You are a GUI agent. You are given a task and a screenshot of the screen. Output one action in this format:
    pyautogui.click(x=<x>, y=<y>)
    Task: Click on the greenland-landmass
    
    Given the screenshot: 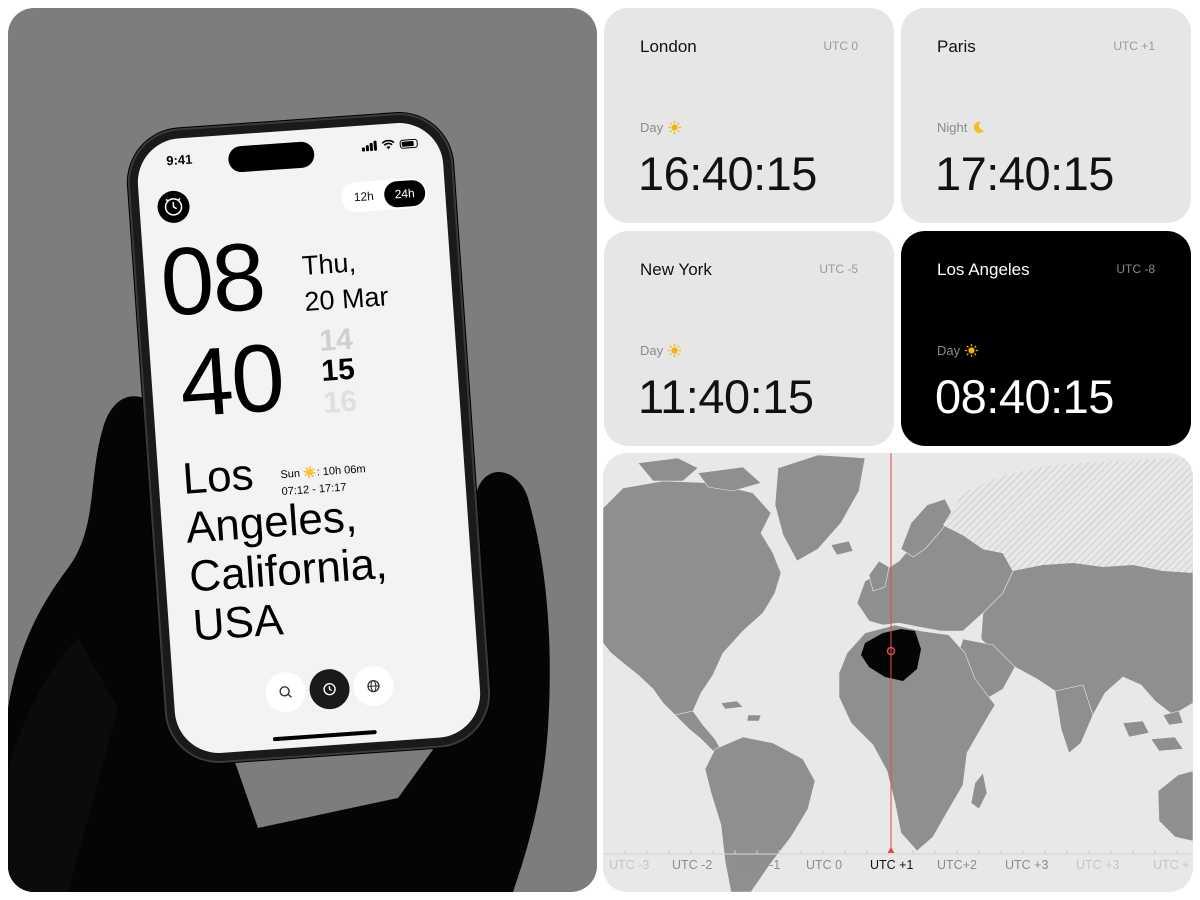 What is the action you would take?
    pyautogui.click(x=820, y=508)
    